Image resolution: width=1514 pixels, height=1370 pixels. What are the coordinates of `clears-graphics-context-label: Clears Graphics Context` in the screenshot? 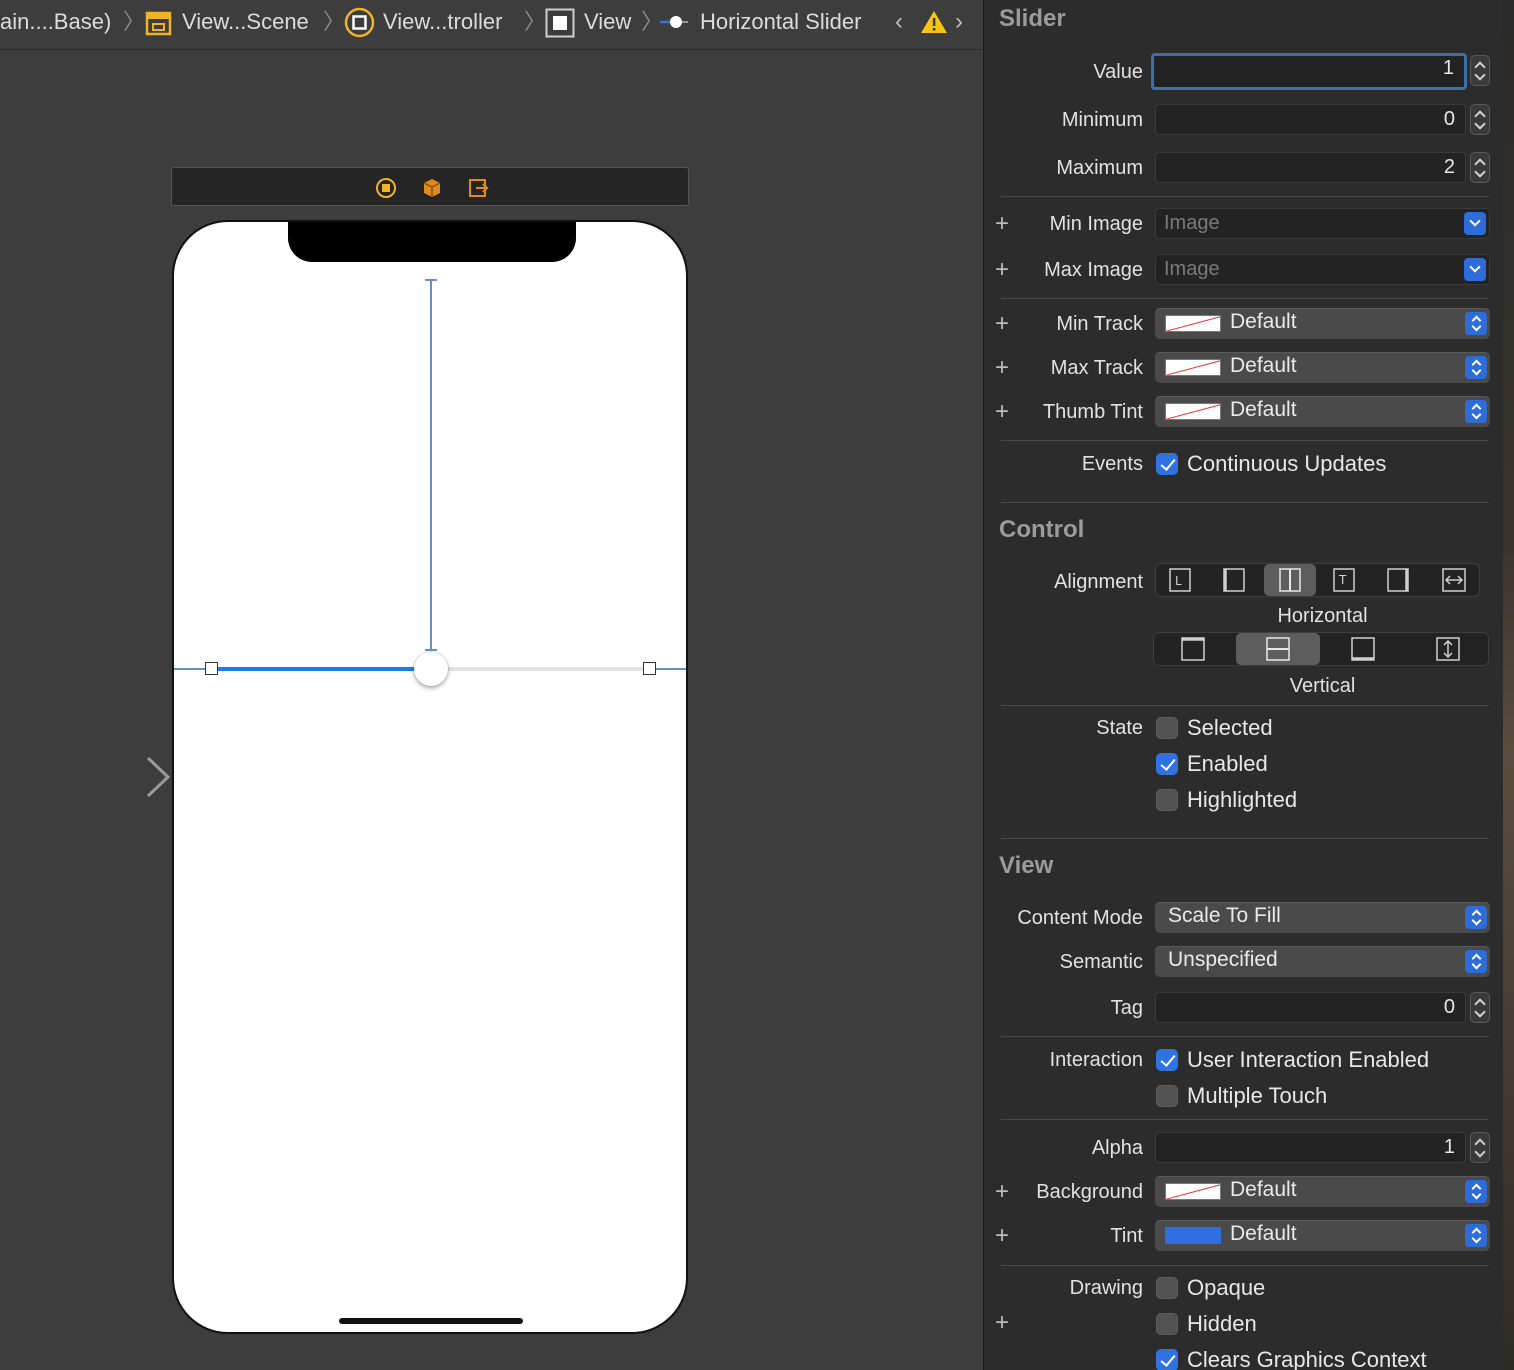 It's located at (1307, 1358).